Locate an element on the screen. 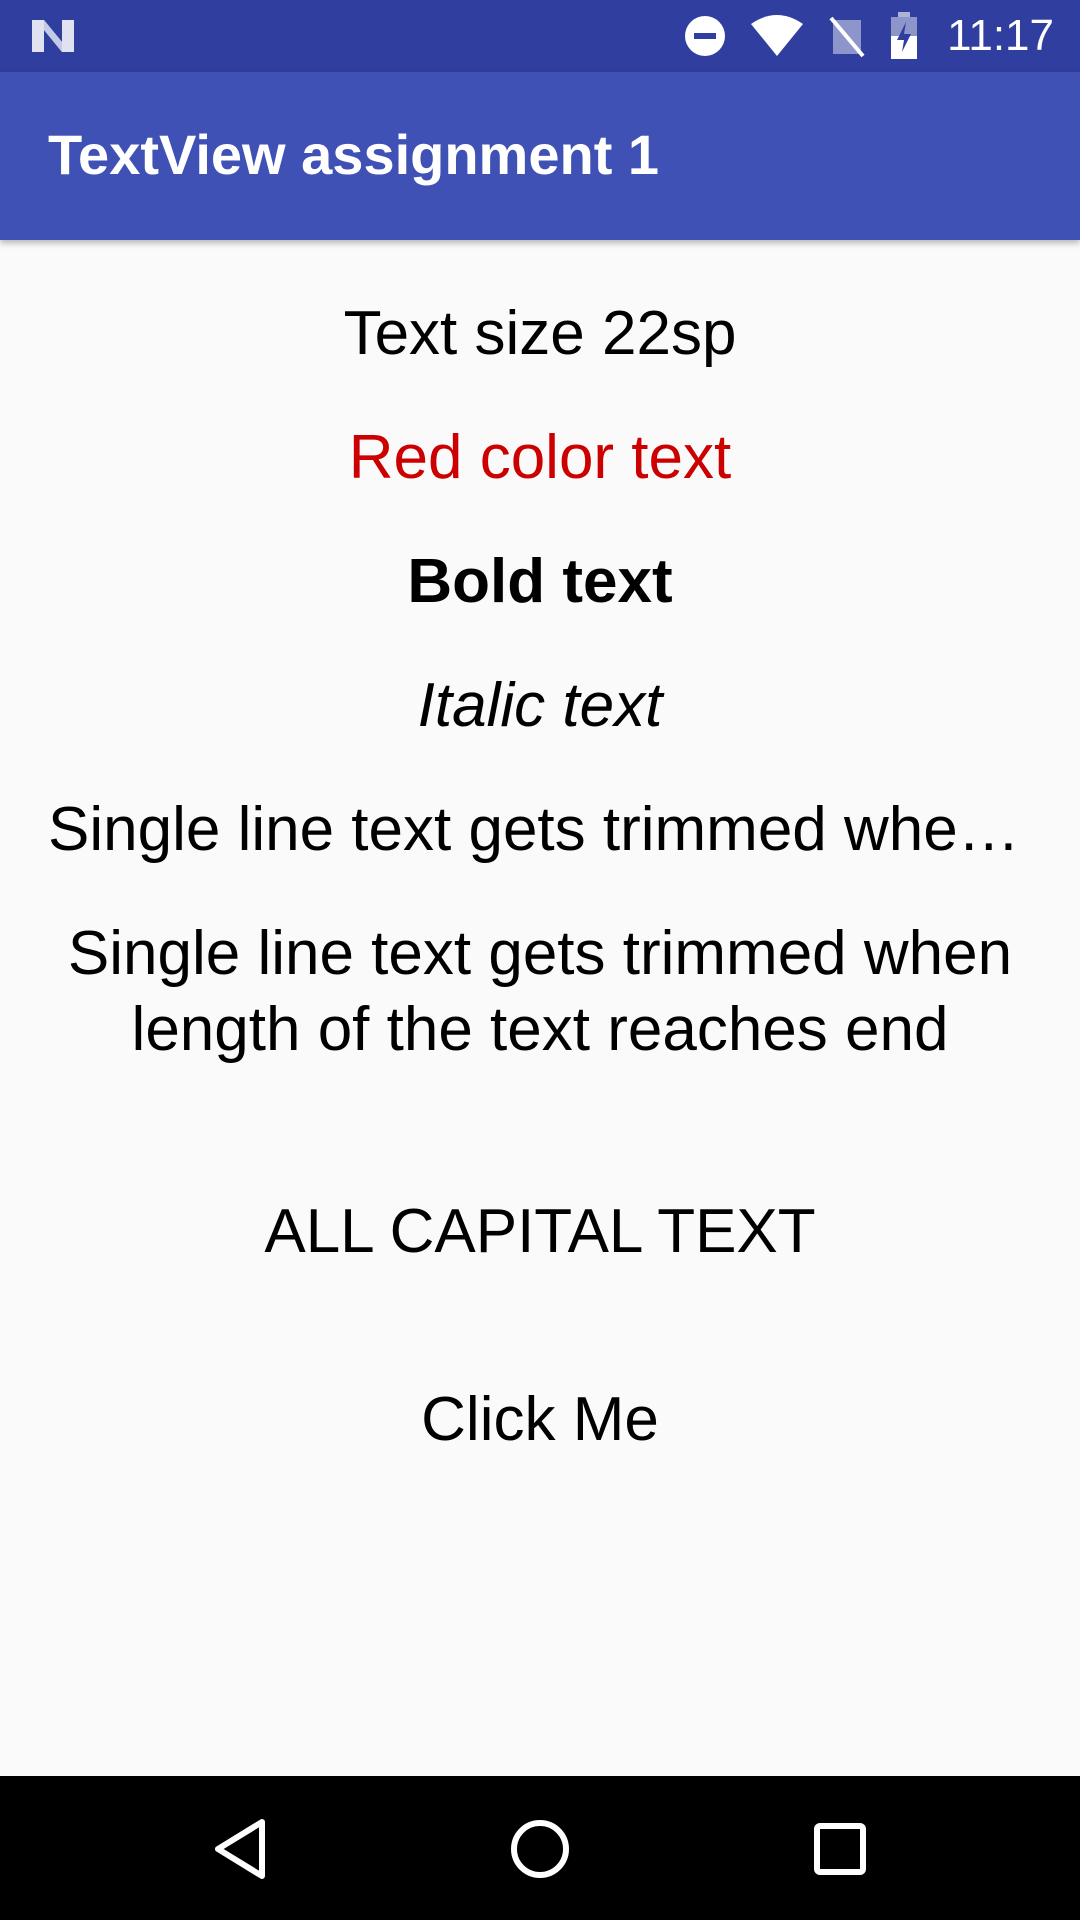 This screenshot has height=1920, width=1080. home-icon is located at coordinates (540, 1849).